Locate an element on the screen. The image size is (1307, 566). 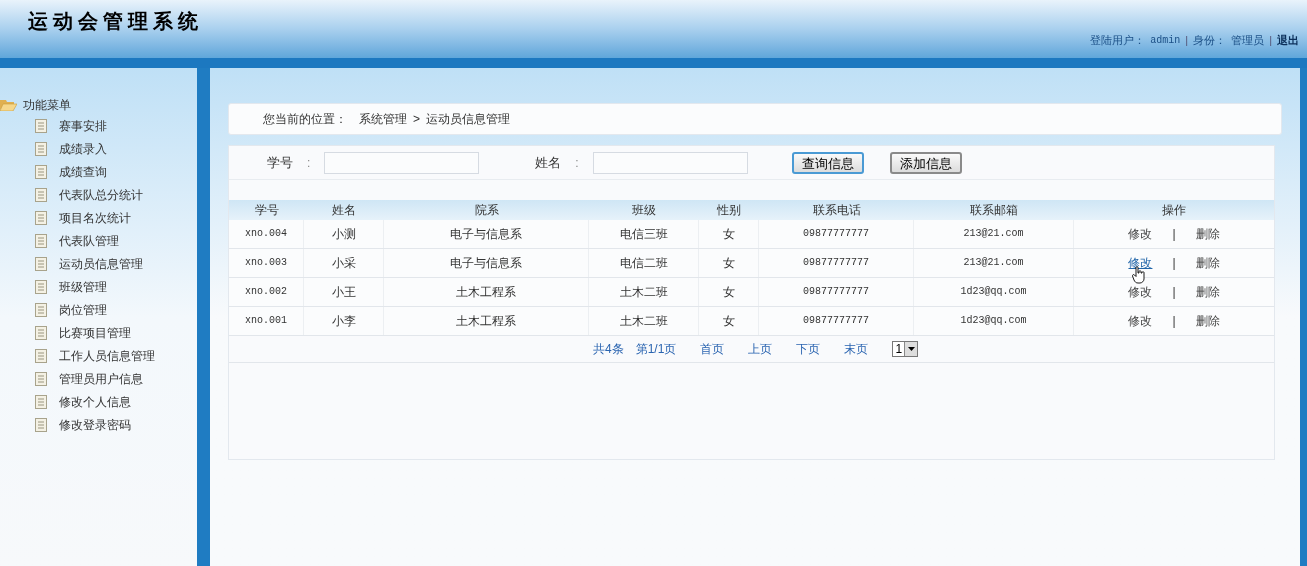
username: admin is located at coordinates (1165, 40).